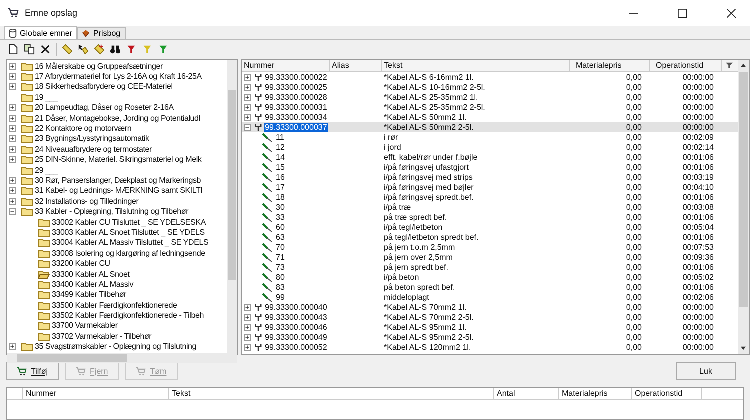 The height and width of the screenshot is (420, 750). I want to click on tree-item: 20 Lampeudtag, Dåser og Roseter 2-16A, so click(104, 107).